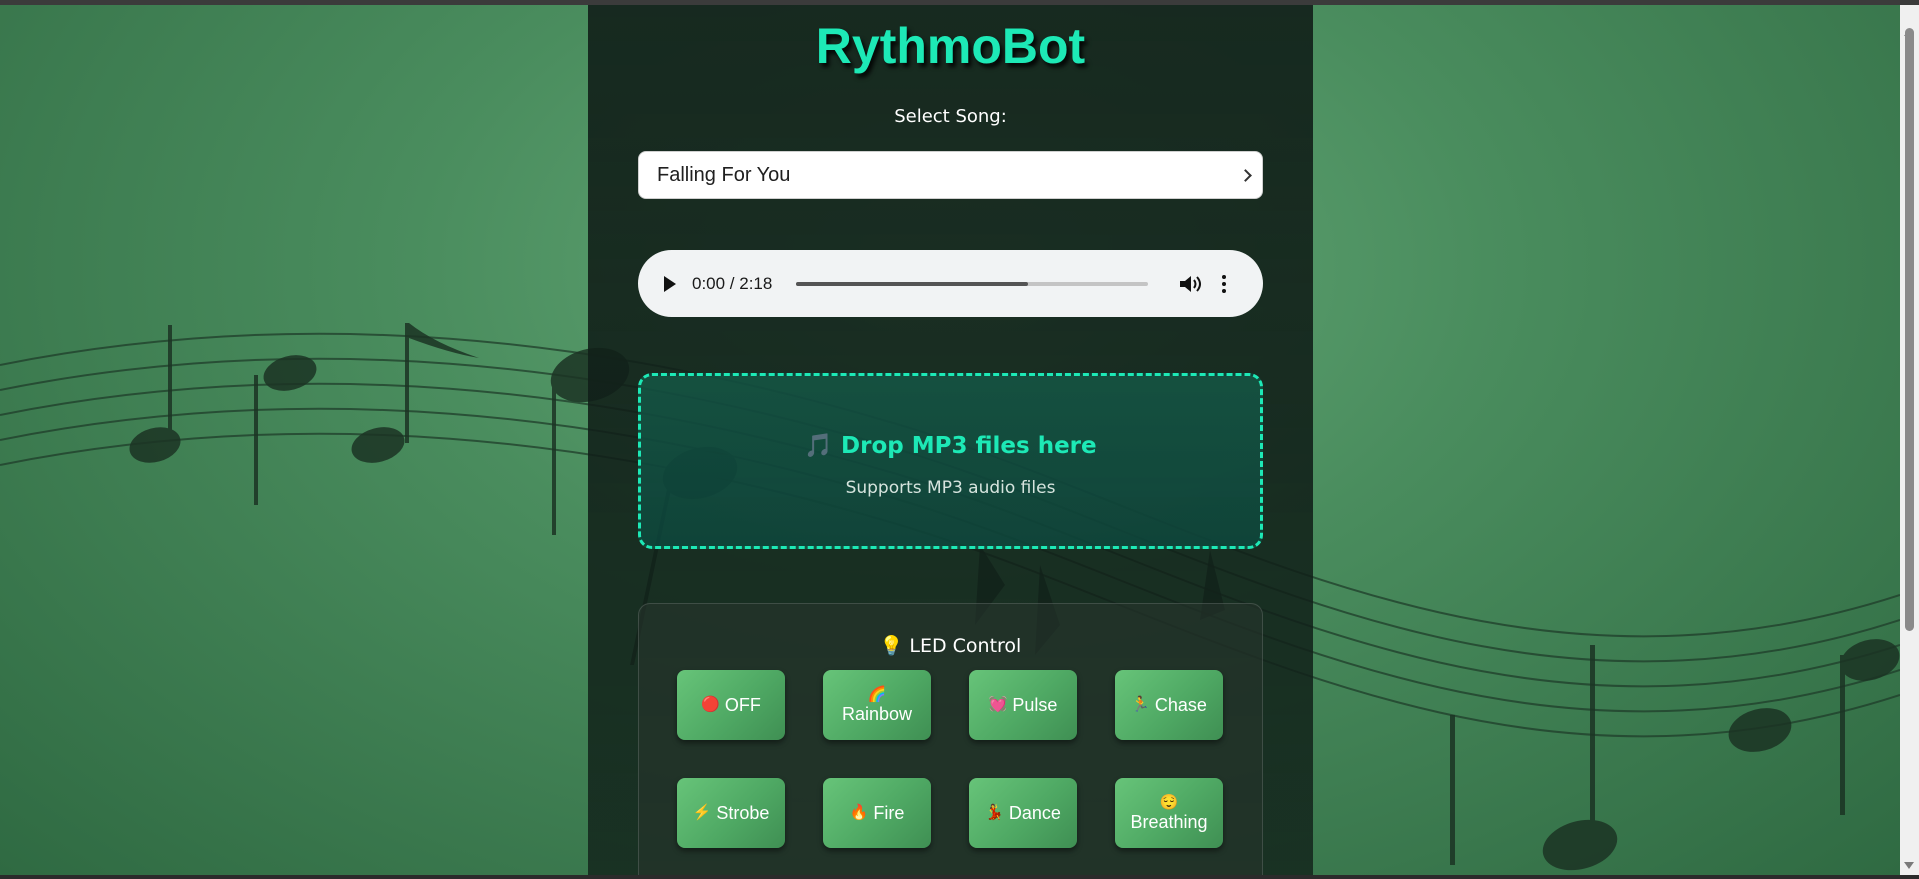 The image size is (1919, 879). I want to click on led-button-chase: 🏃 Chase, so click(1169, 705).